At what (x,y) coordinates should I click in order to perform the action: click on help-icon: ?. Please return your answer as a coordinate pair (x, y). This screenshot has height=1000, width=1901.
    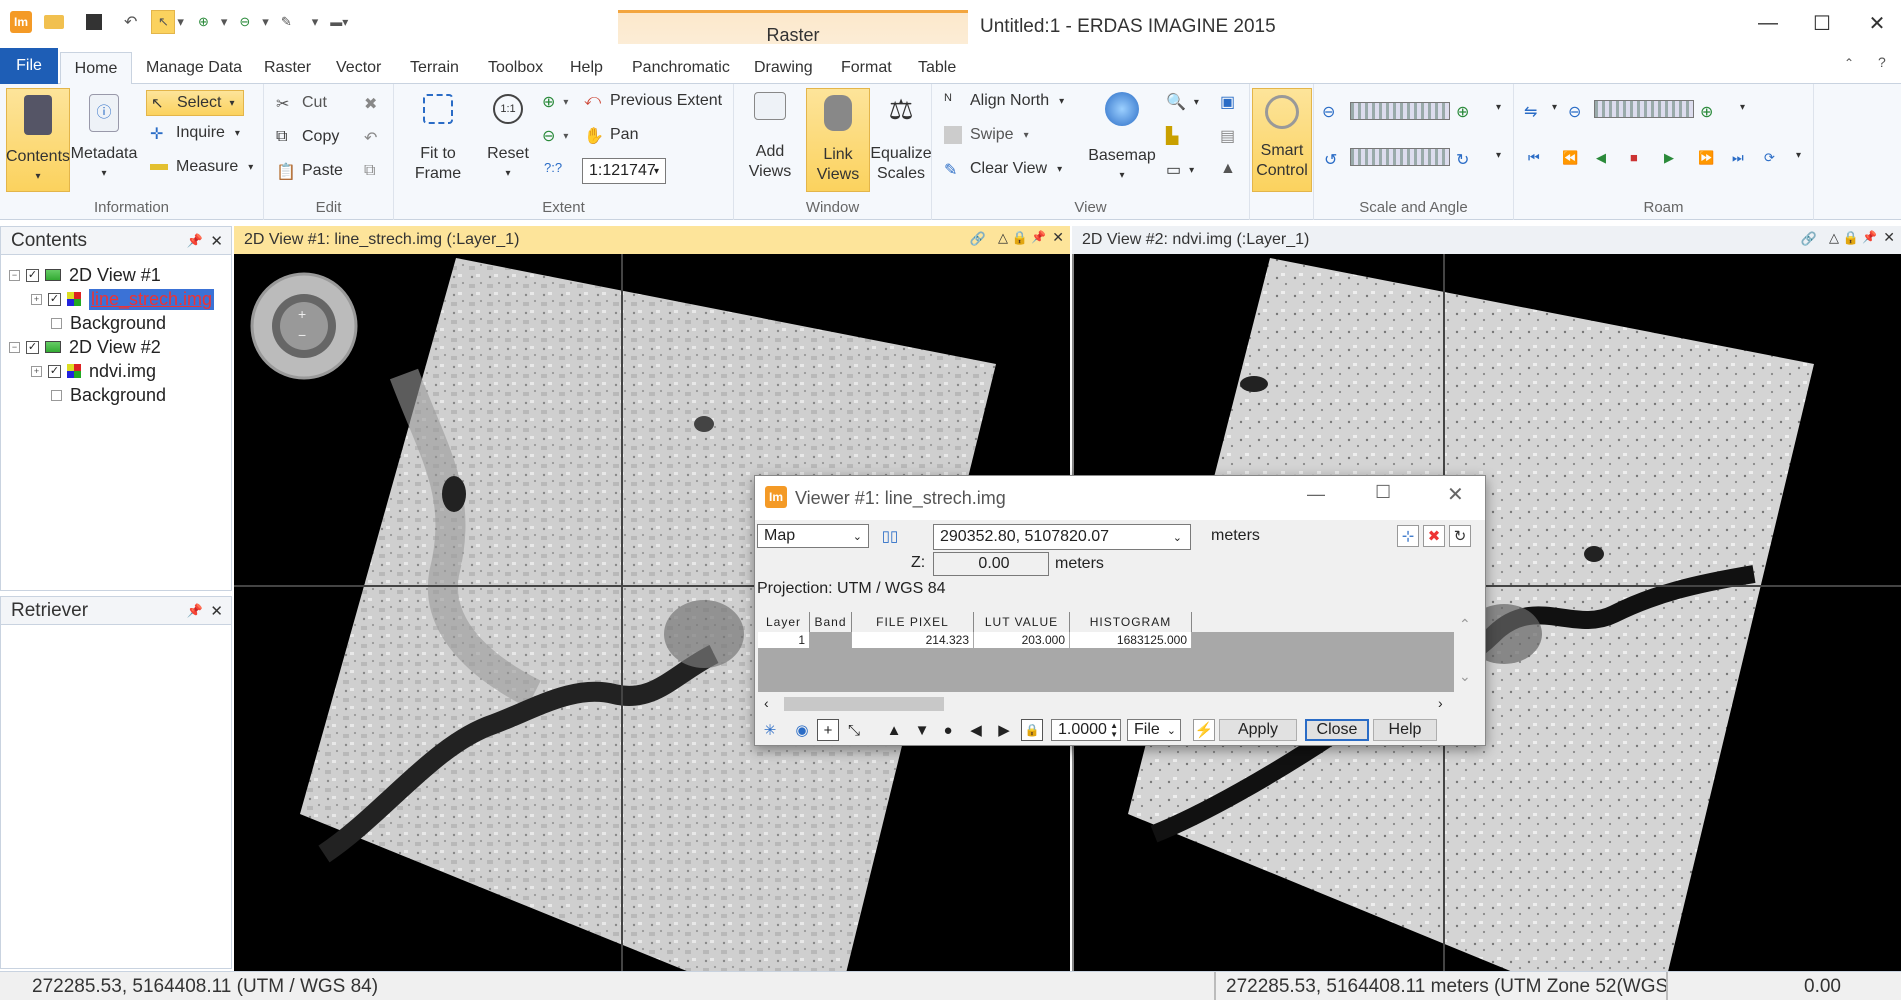
    Looking at the image, I should click on (1882, 62).